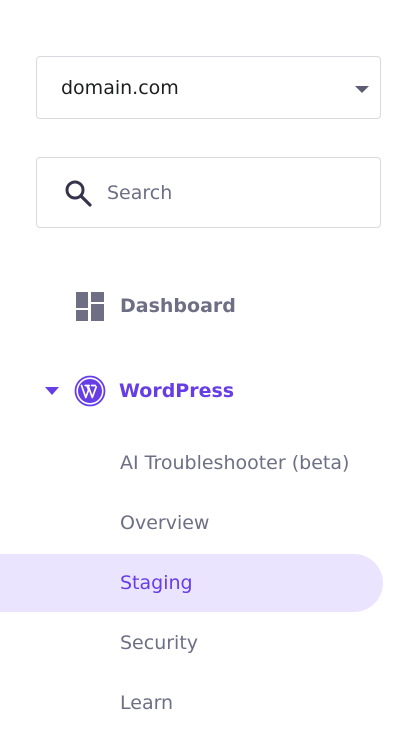 The width and height of the screenshot is (419, 736). What do you see at coordinates (177, 390) in the screenshot?
I see `nav-item-wordpress-label: WordPress` at bounding box center [177, 390].